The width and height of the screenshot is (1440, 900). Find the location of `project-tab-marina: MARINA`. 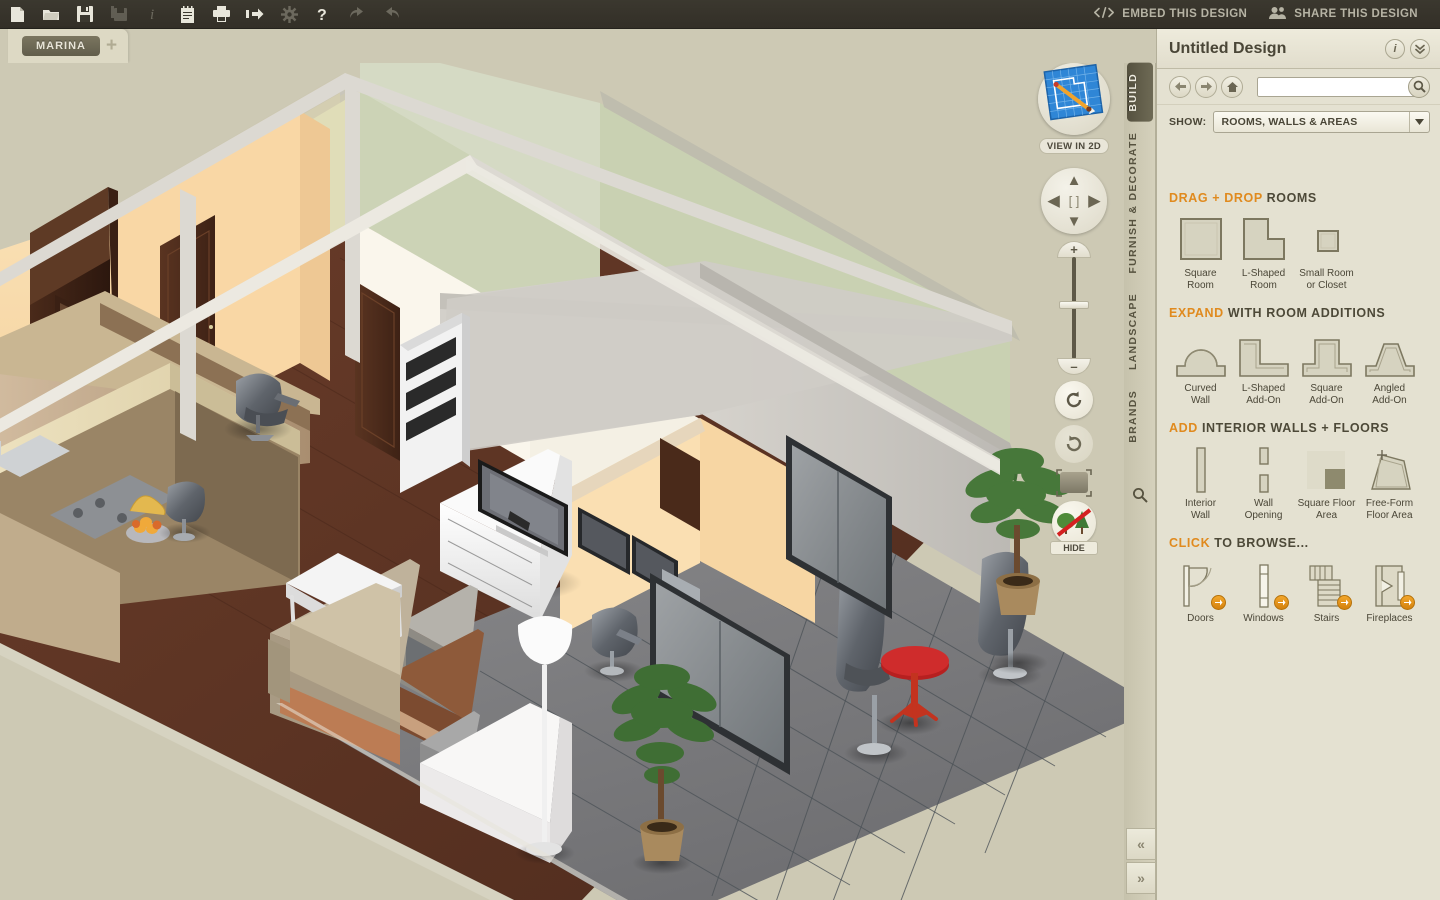

project-tab-marina: MARINA is located at coordinates (61, 46).